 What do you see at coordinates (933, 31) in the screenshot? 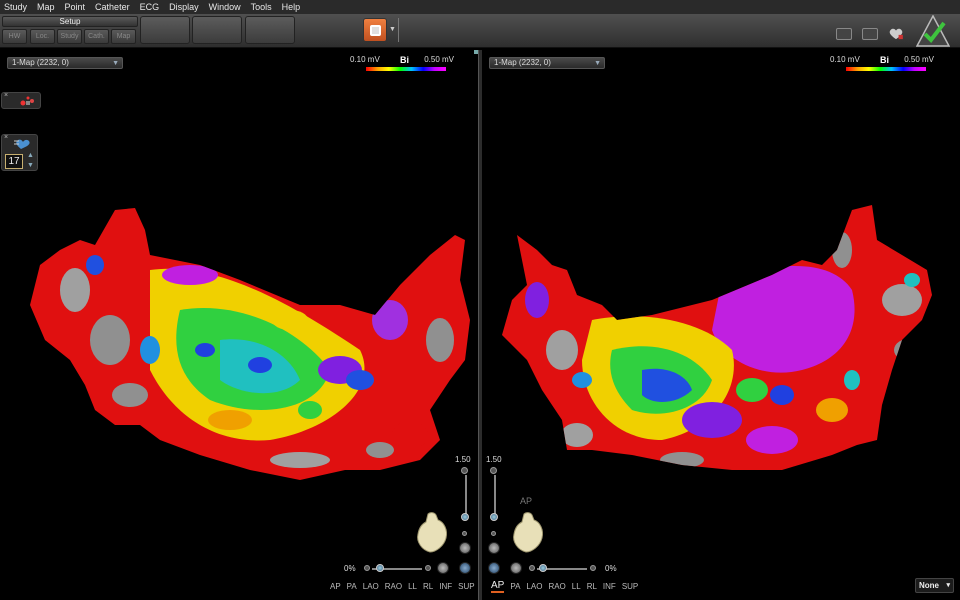
I see `status-checkmark-icon` at bounding box center [933, 31].